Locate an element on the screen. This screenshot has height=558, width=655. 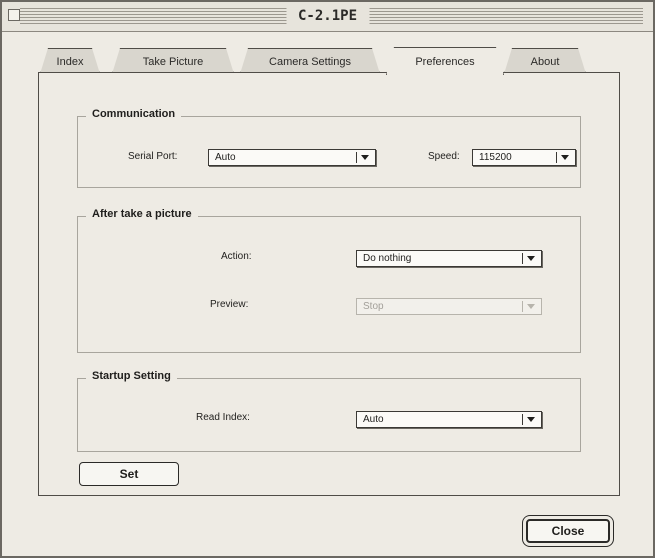
close-button: Close is located at coordinates (568, 531).